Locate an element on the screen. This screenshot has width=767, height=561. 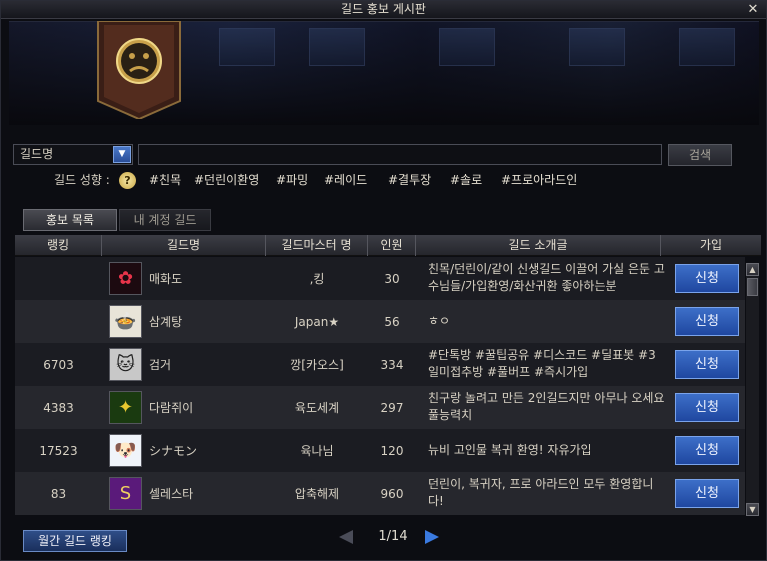
tag-item: #솔로 is located at coordinates (466, 180).